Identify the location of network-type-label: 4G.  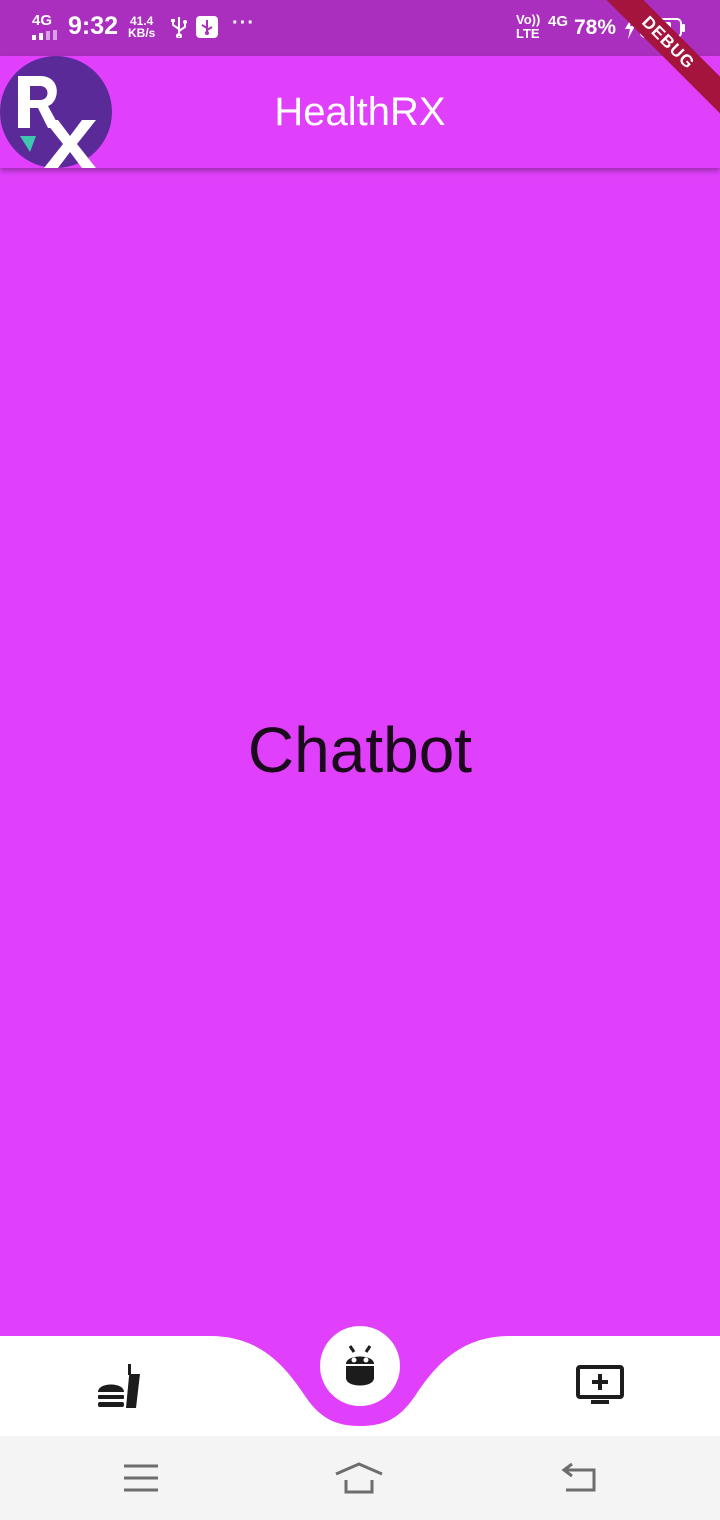
(42, 20).